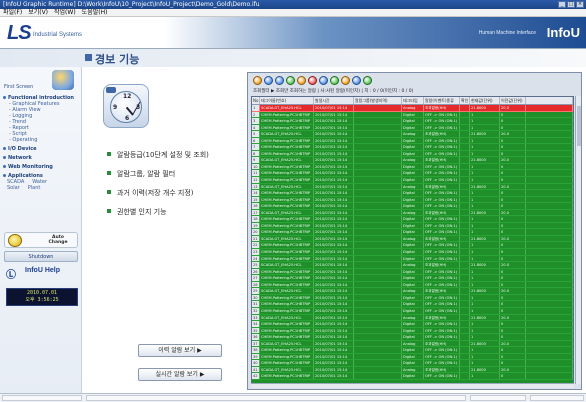  What do you see at coordinates (485, 212) in the screenshot?
I see `table-cell: 21.8000` at bounding box center [485, 212].